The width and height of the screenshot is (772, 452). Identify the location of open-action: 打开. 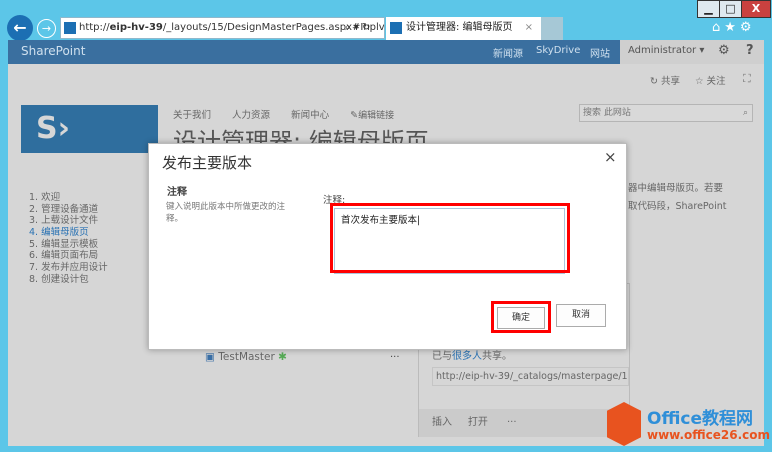
(478, 422).